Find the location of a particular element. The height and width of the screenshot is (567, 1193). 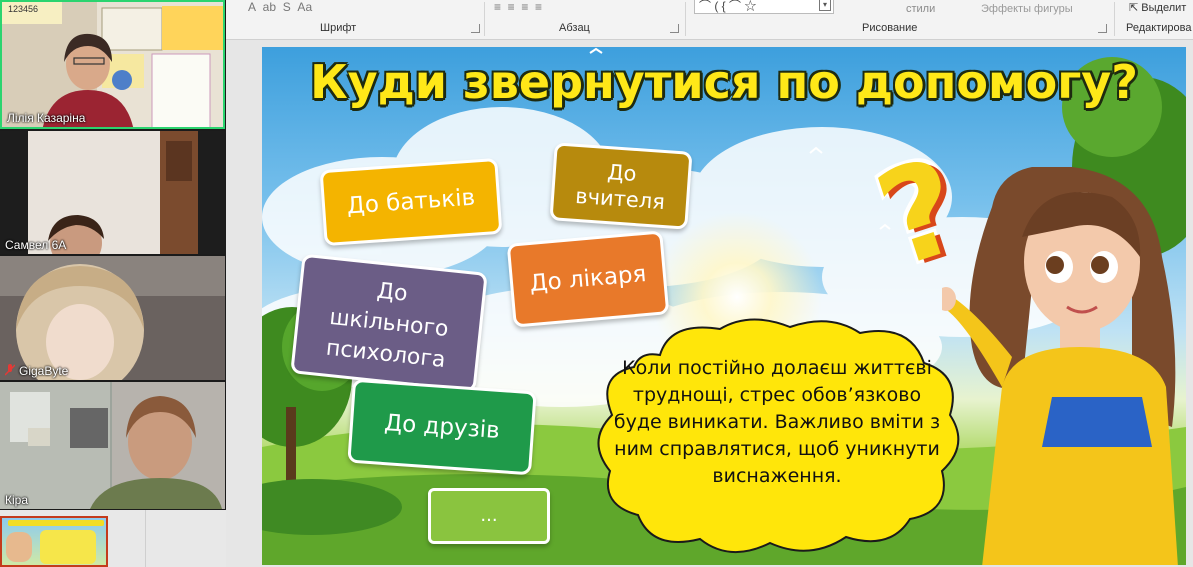

card-label: До шкільного психолога is located at coordinates (387, 325).